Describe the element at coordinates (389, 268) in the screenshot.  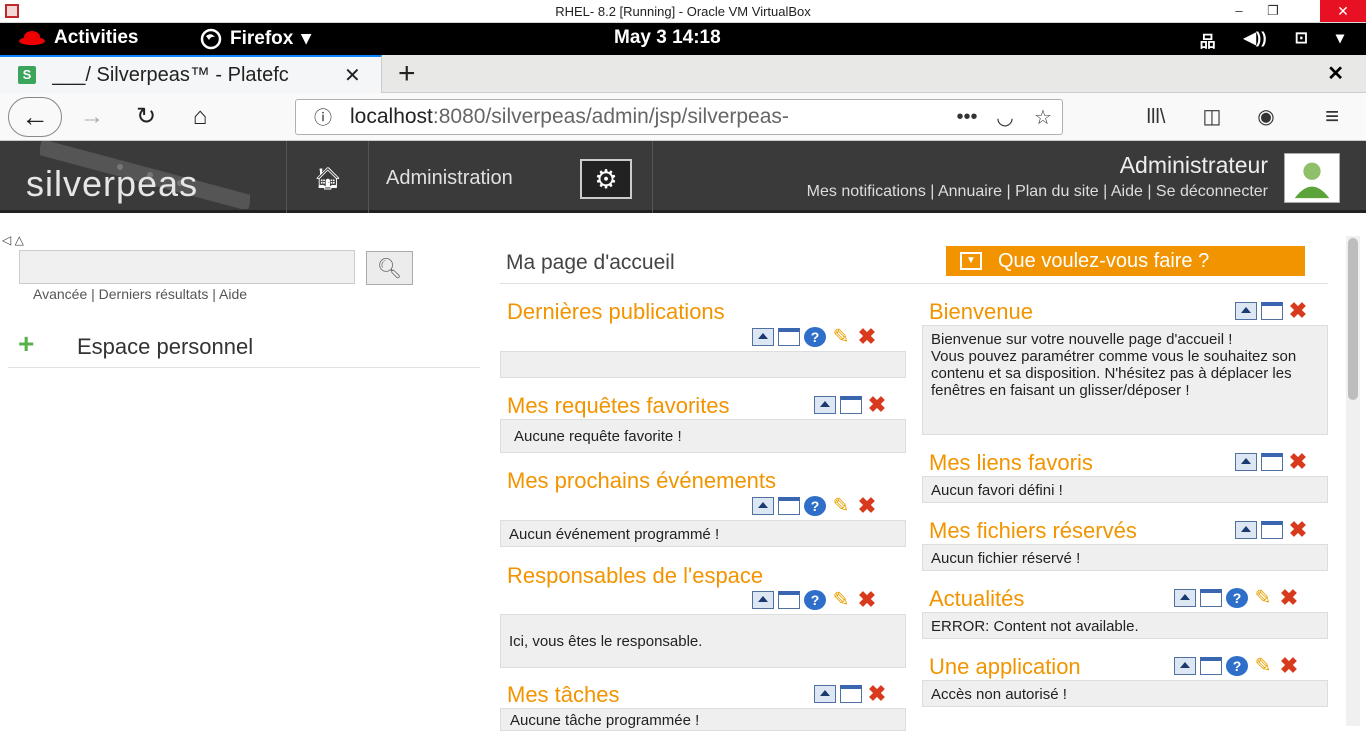
I see `search-icon: 🔍︎` at that location.